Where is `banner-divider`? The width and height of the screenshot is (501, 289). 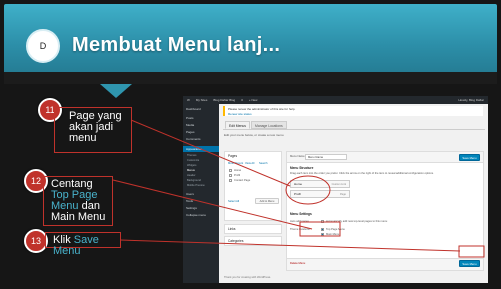
banner-divider is located at coordinates (250, 78).